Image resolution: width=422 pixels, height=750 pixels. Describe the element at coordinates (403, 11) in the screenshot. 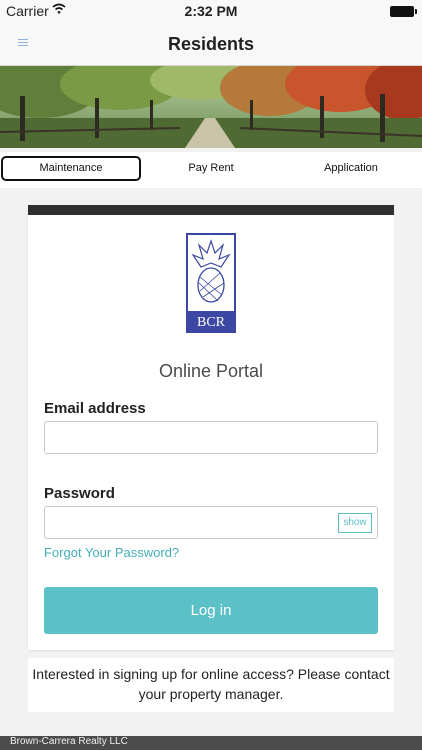

I see `battery-icon` at that location.